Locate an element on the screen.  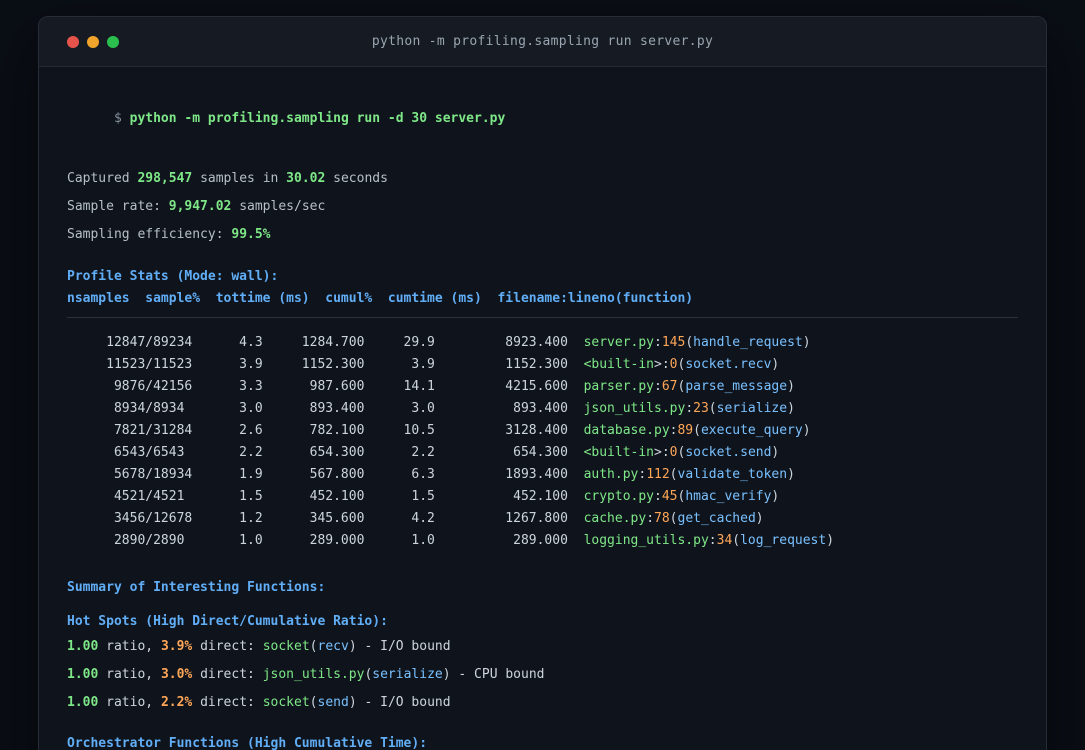
line-number: 23 is located at coordinates (701, 408).